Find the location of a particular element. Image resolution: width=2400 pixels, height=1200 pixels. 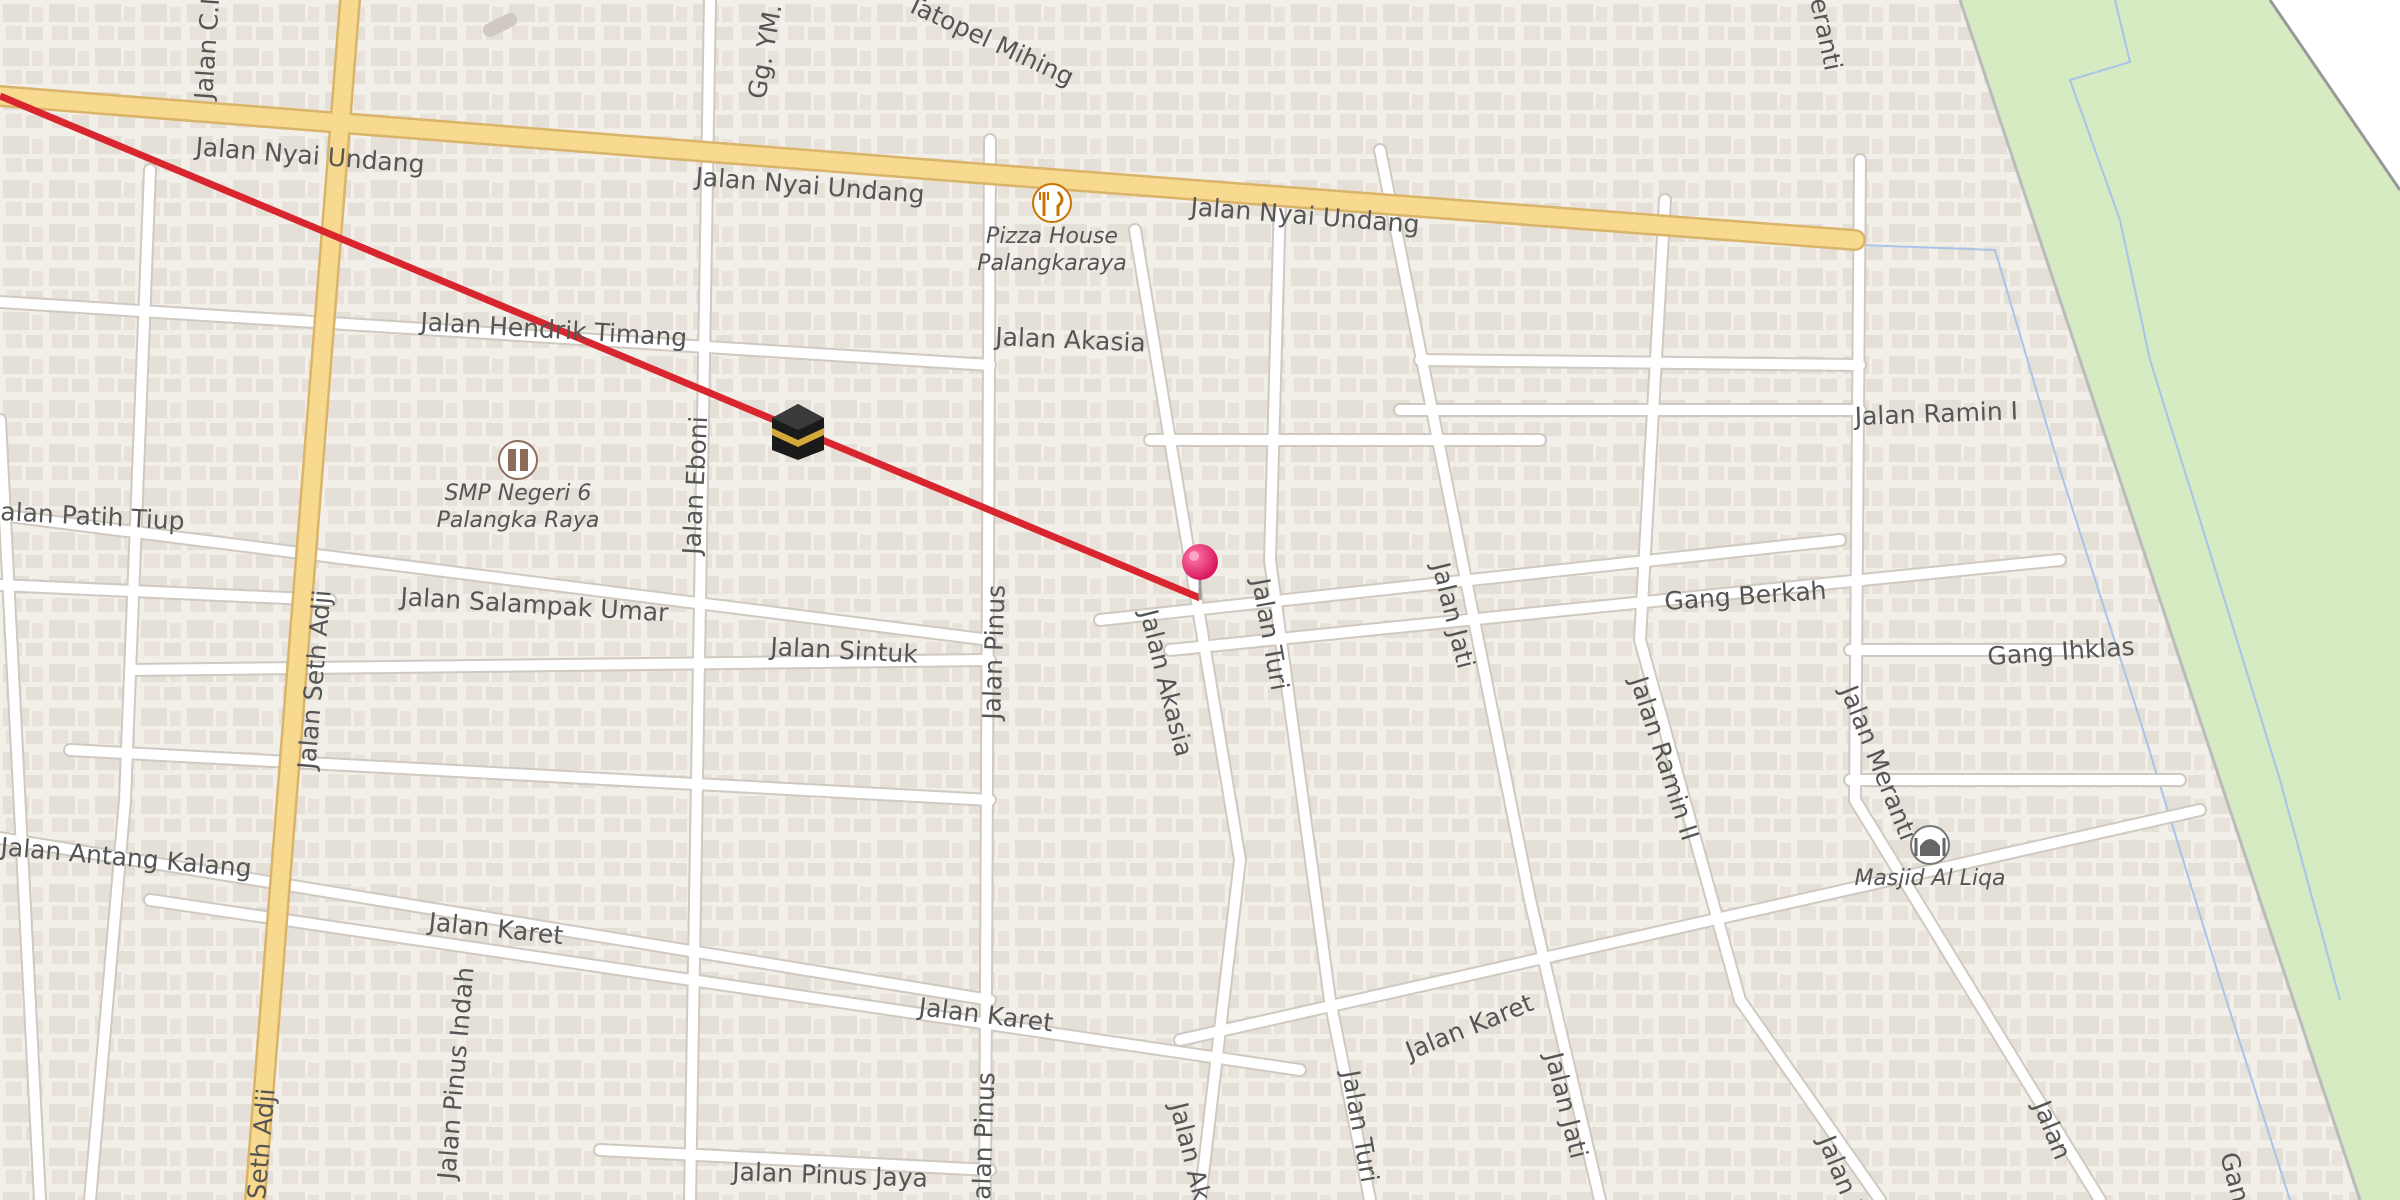

street-label-pinus: alan Pinus is located at coordinates (983, 1136).